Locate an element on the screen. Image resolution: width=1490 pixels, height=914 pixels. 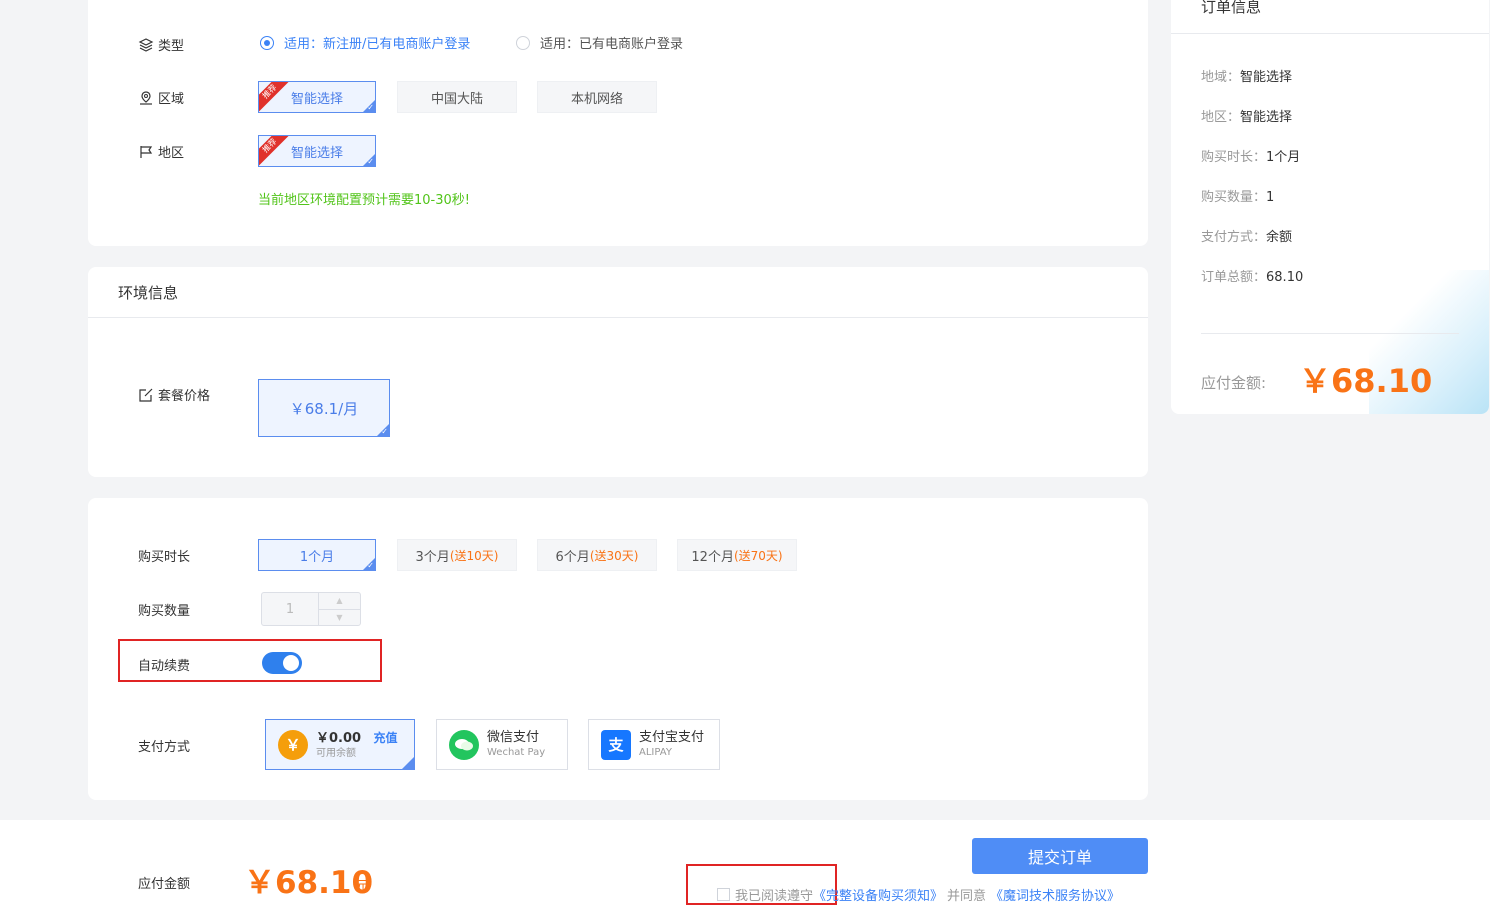
layers-icon is located at coordinates (146, 44).